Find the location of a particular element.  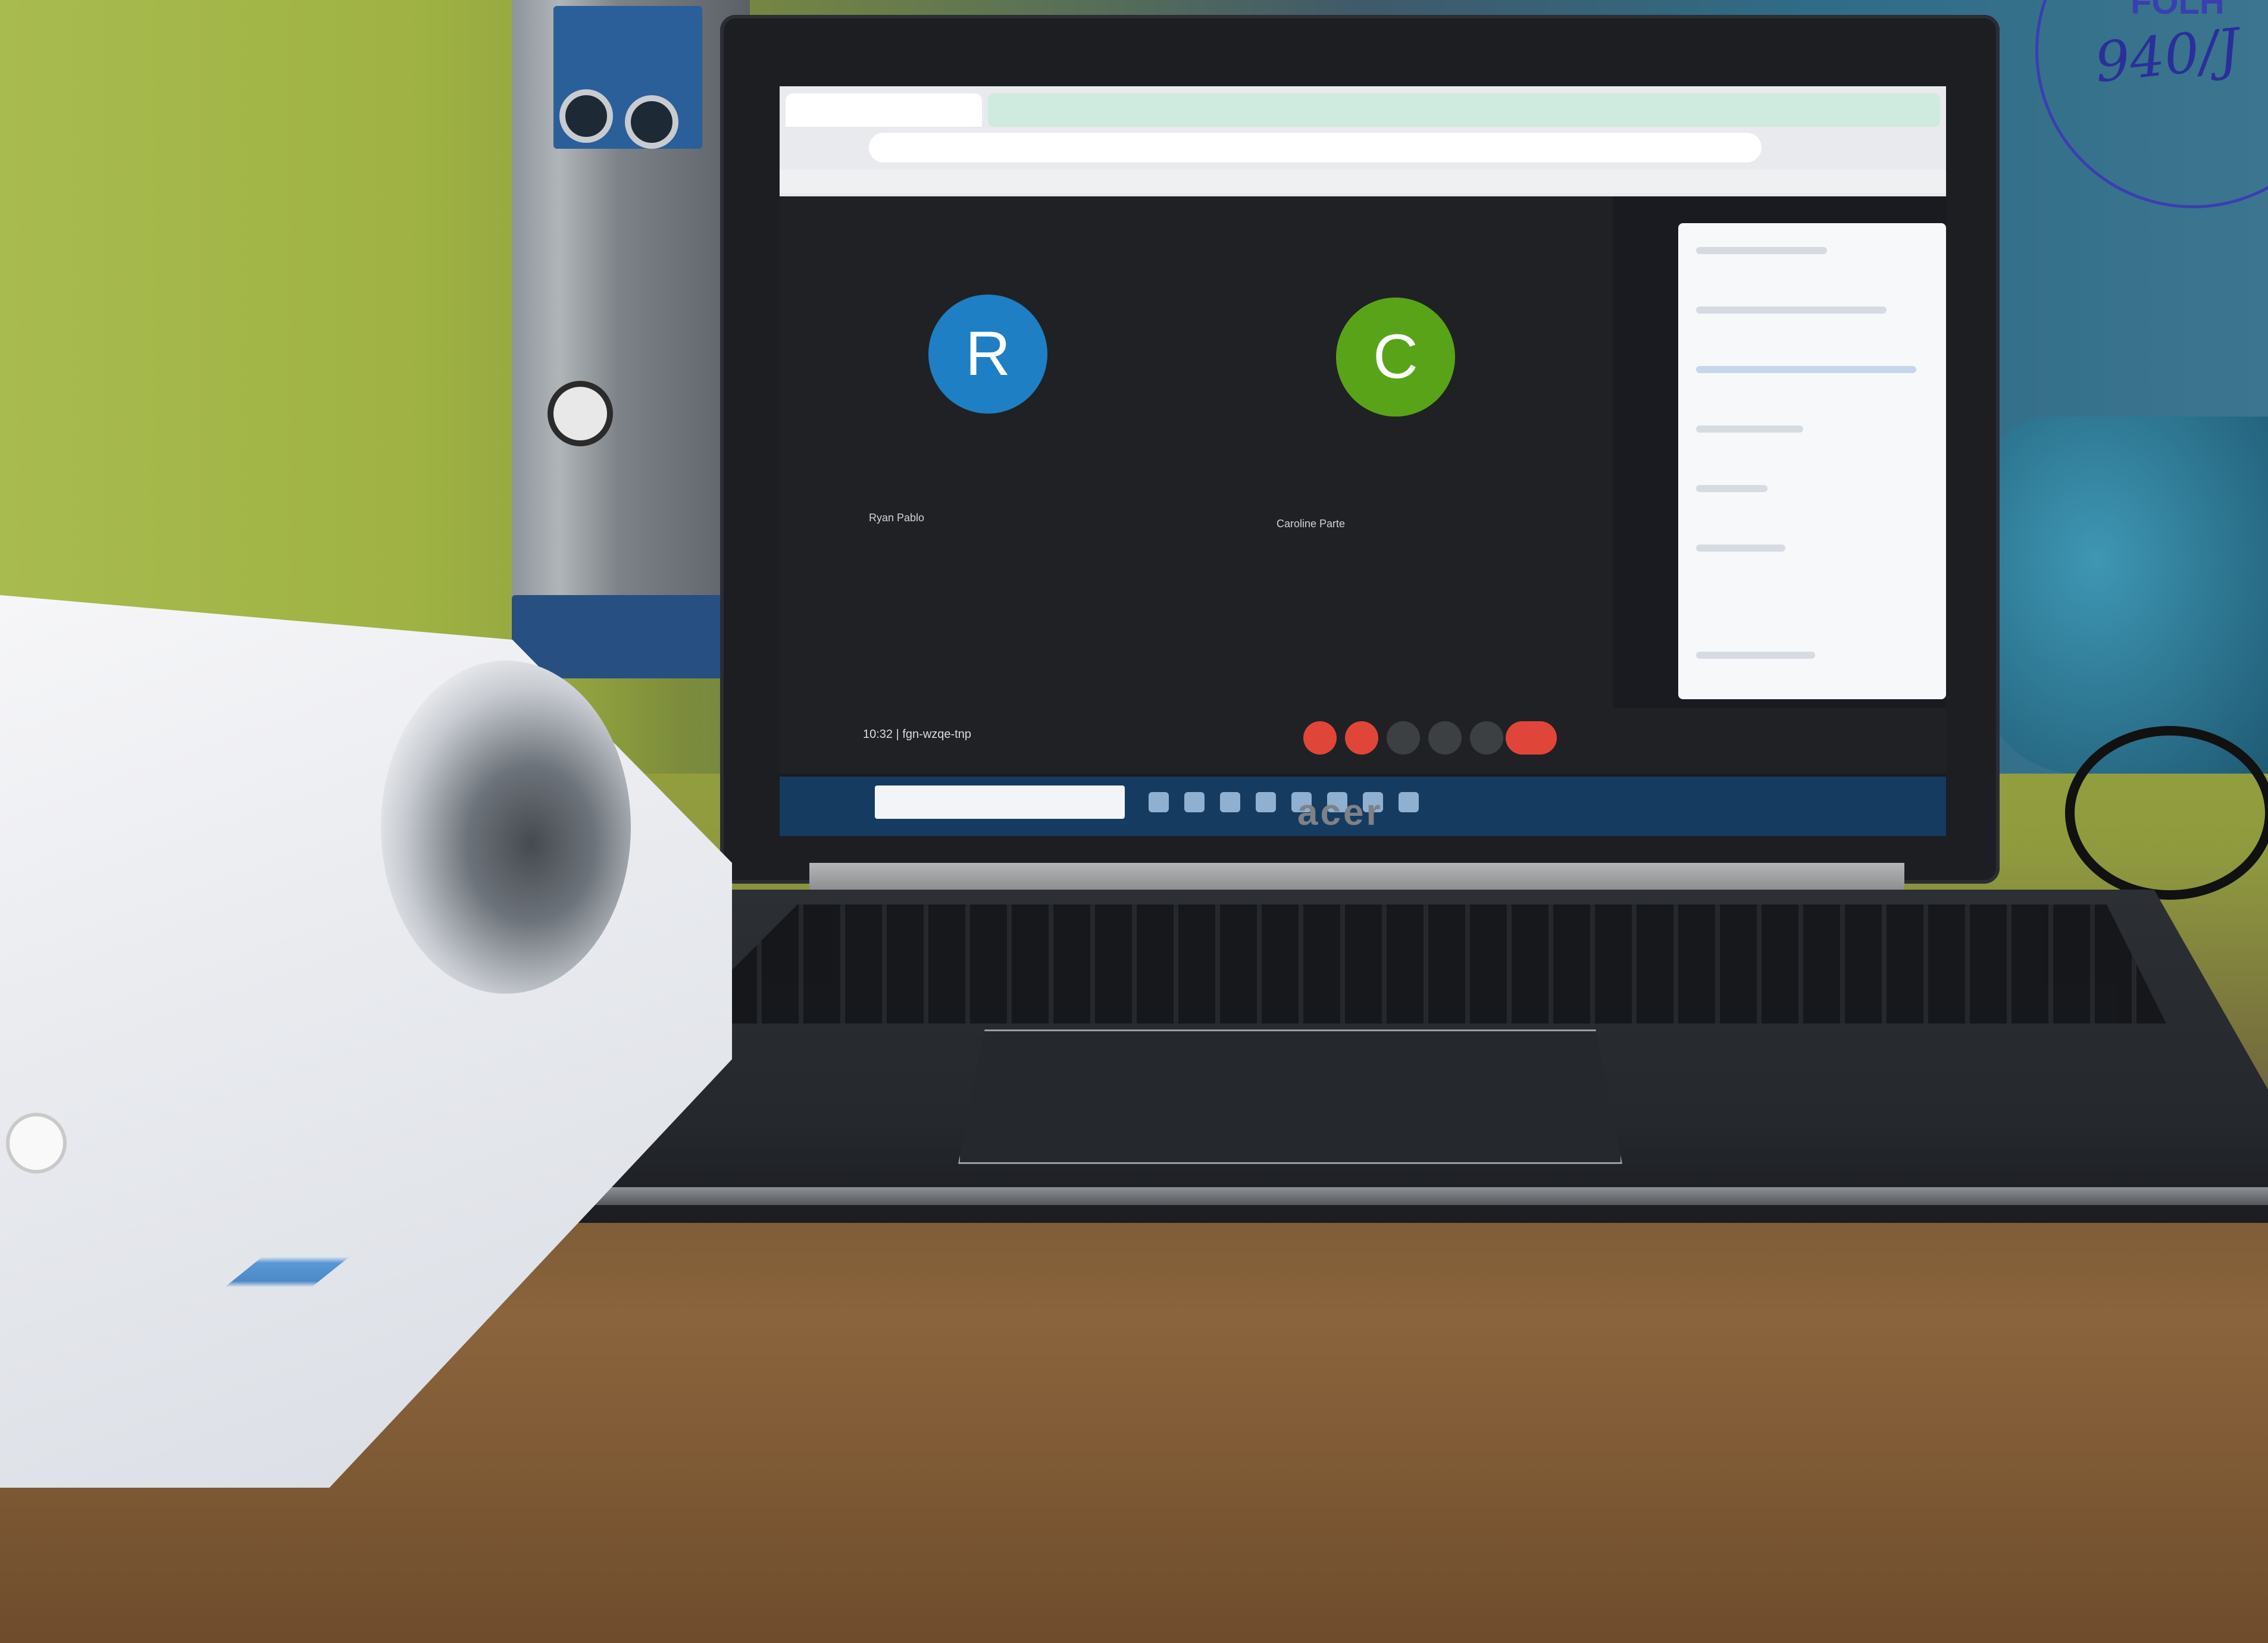

participant-name: Caroline Parte is located at coordinates (1311, 524).